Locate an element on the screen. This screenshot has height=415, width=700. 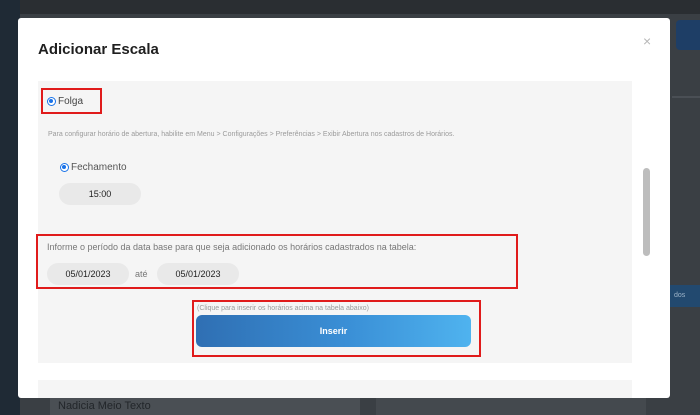
background-card-text: Nadicia Meio Texto is located at coordinates (104, 406).